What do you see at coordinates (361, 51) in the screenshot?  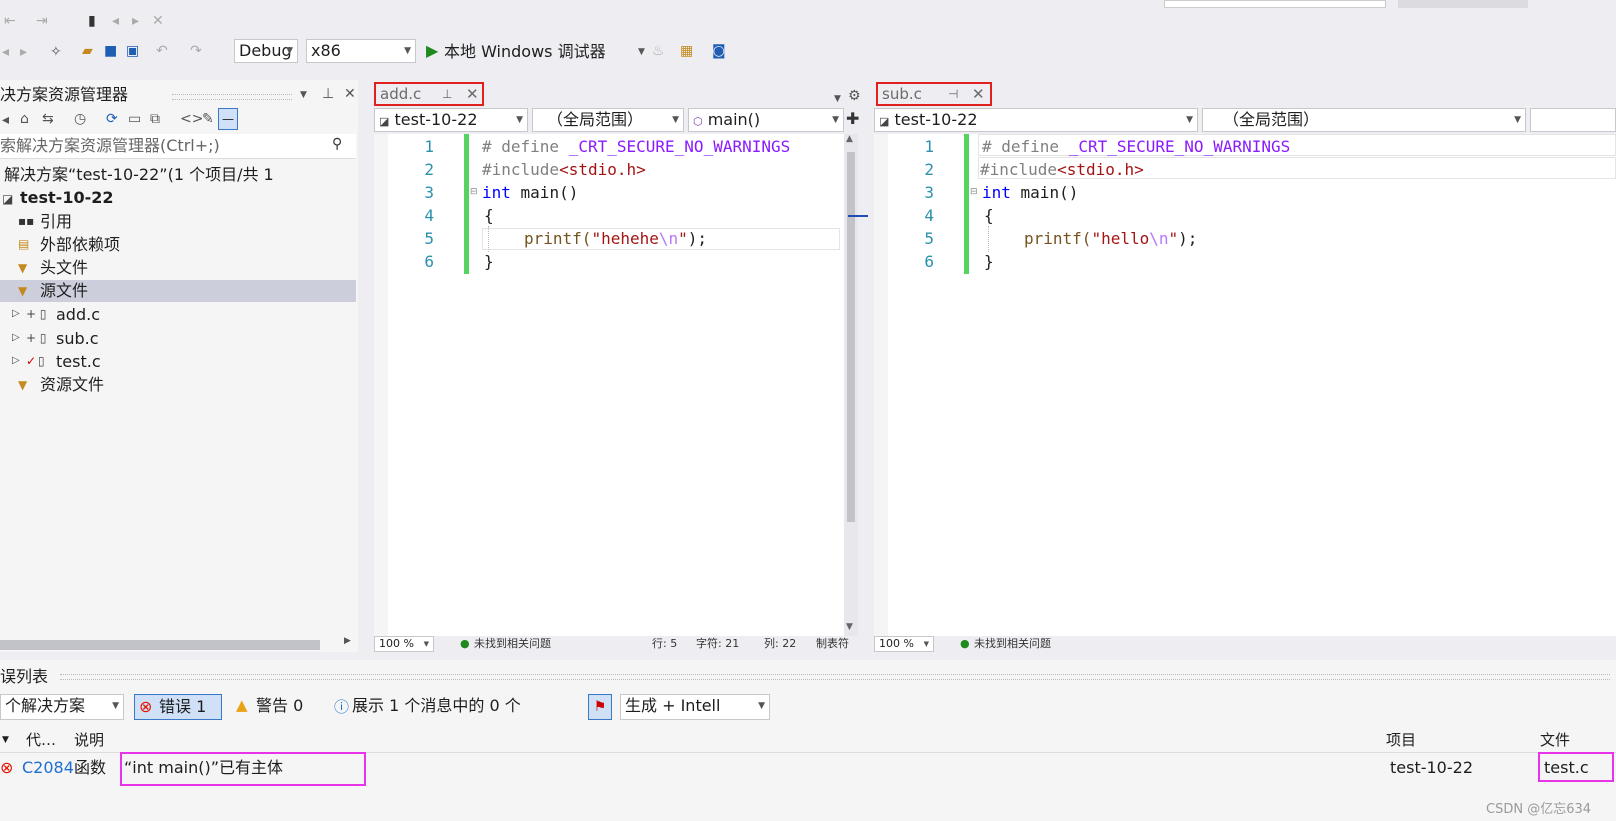 I see `platform-combo: x86 ▼` at bounding box center [361, 51].